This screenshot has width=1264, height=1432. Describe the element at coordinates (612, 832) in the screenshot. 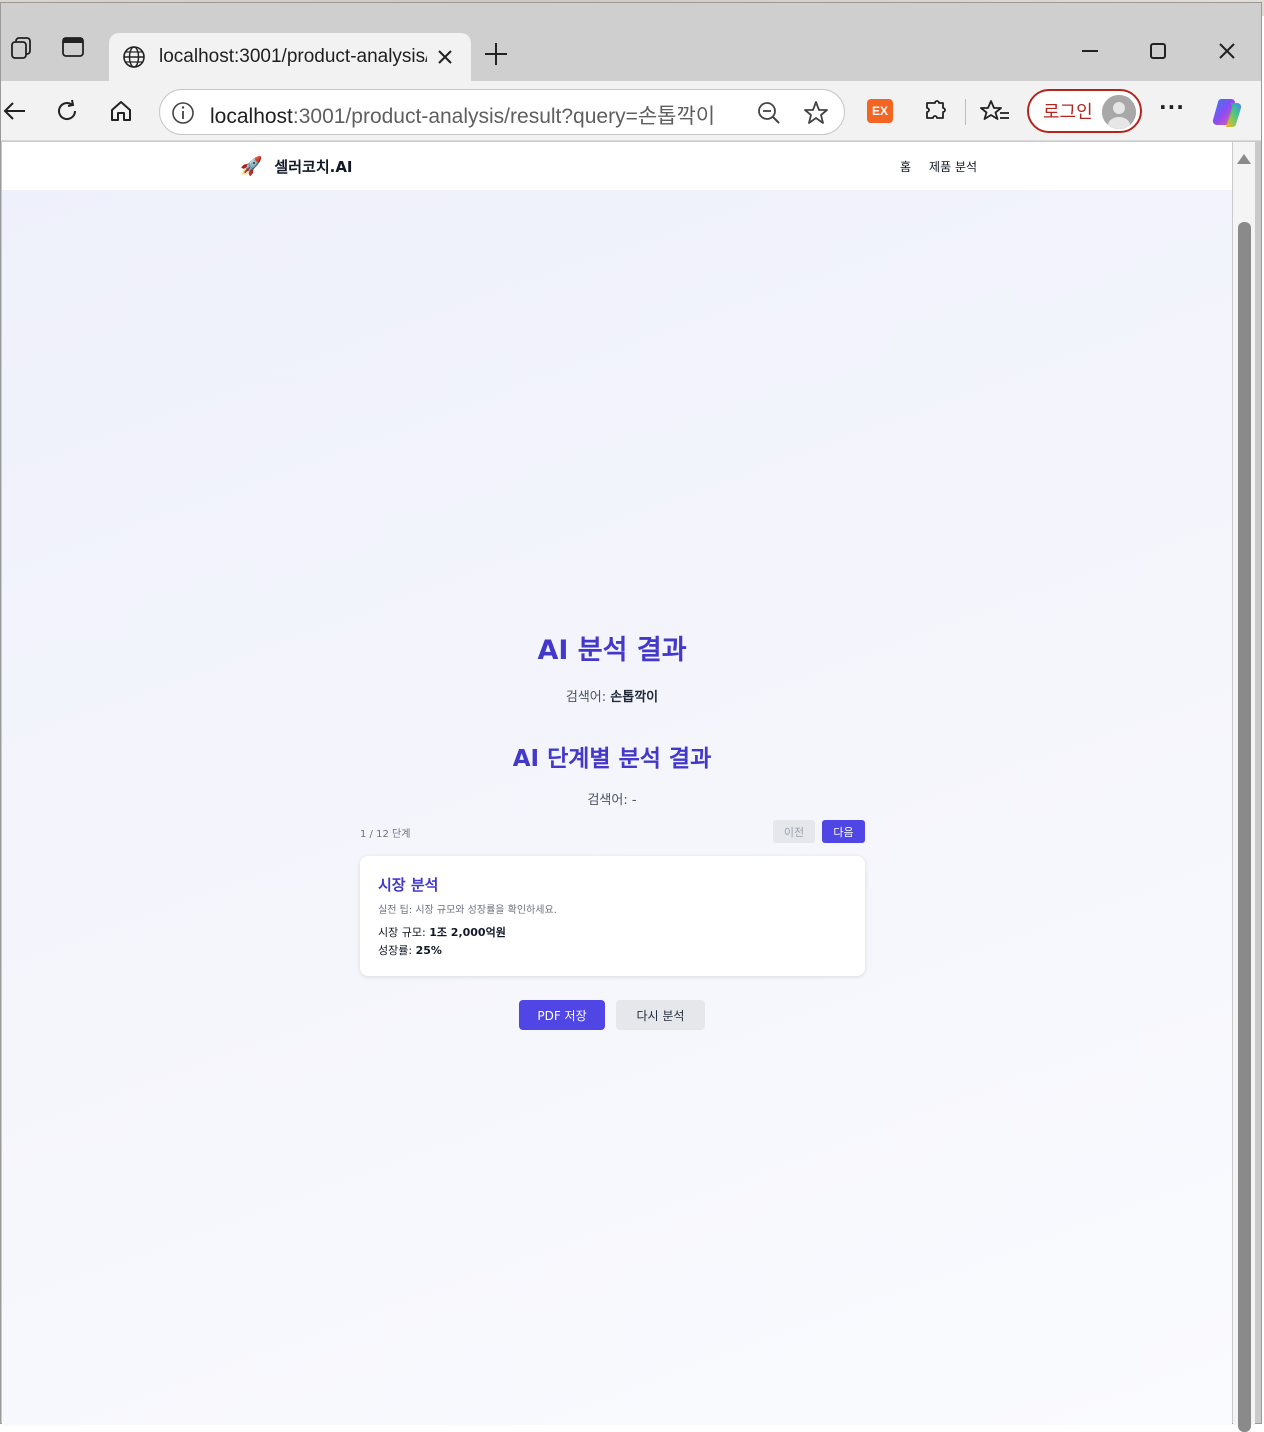

I see `step-navigation: 1 / 12 단계 이전 다음` at that location.